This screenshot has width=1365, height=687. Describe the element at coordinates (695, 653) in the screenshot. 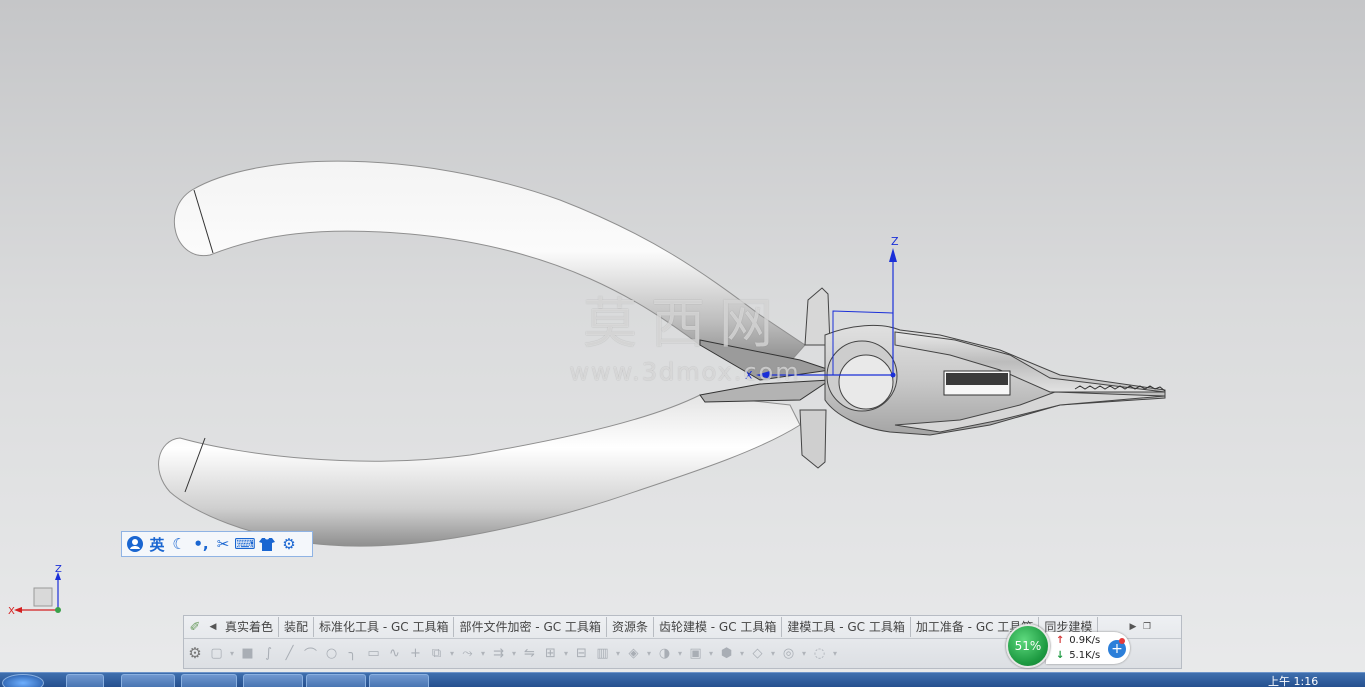

I see `block-icon: ▣` at that location.